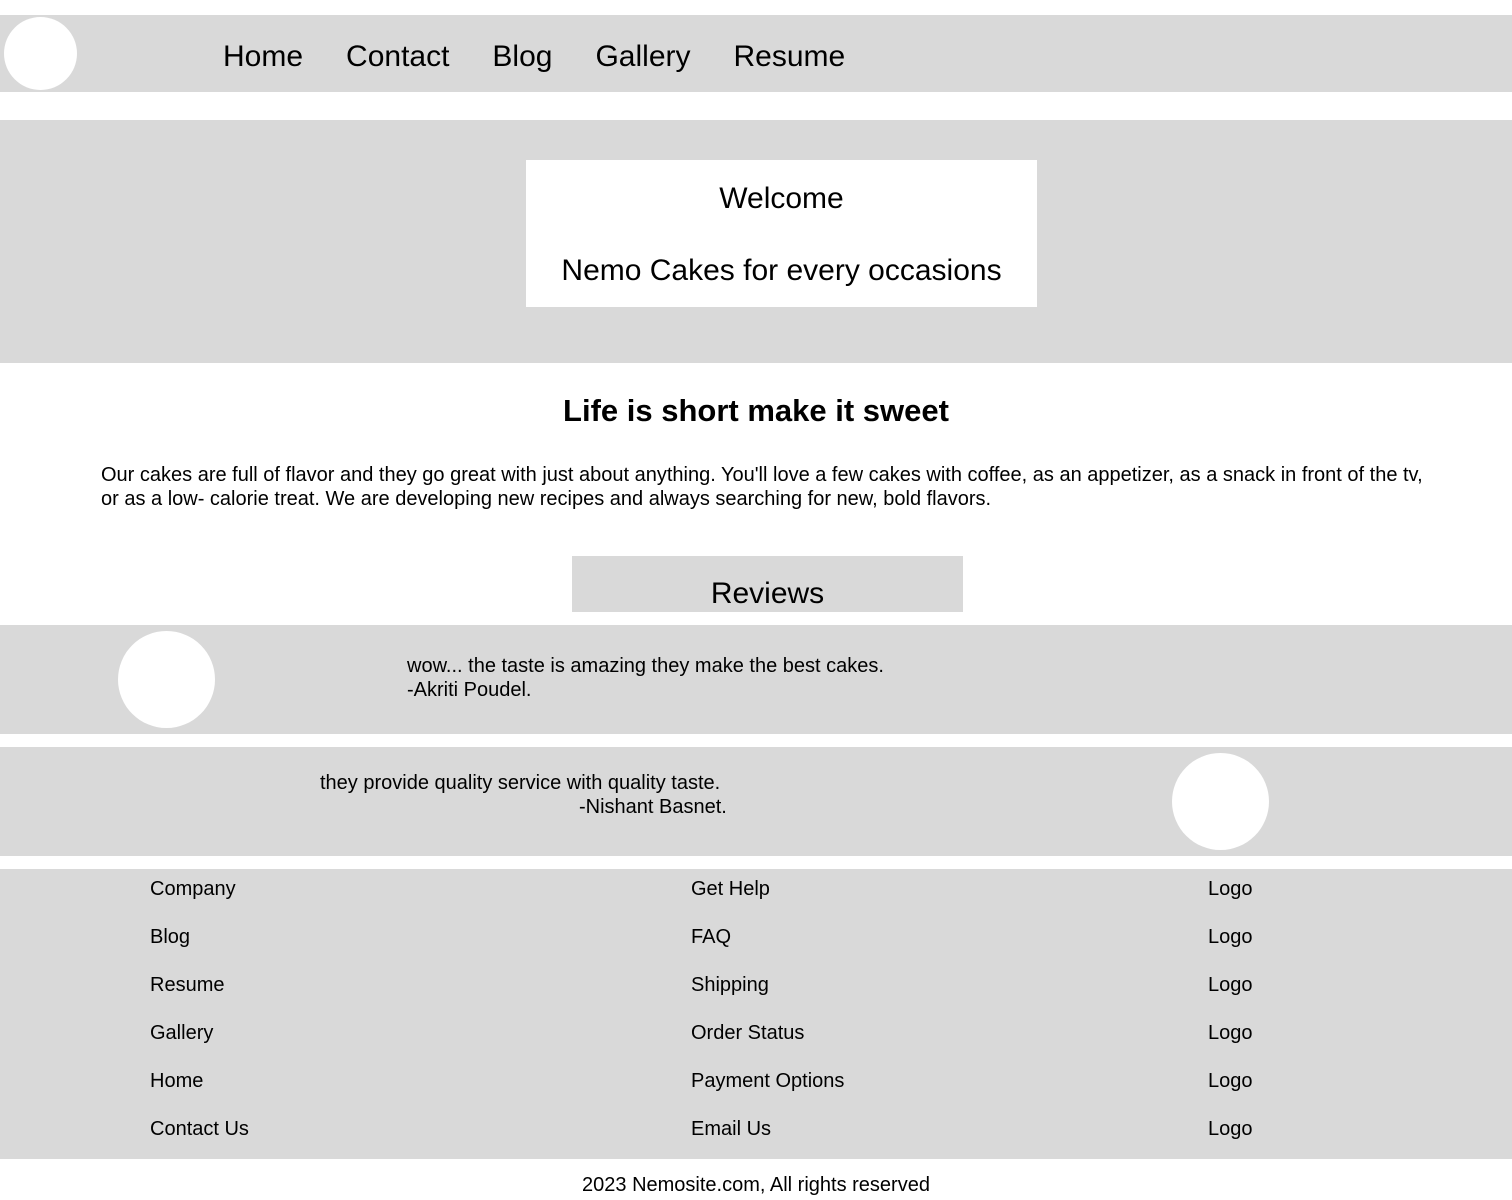 Image resolution: width=1512 pixels, height=1200 pixels. I want to click on footer-link-gallery: Gallery, so click(199, 1045).